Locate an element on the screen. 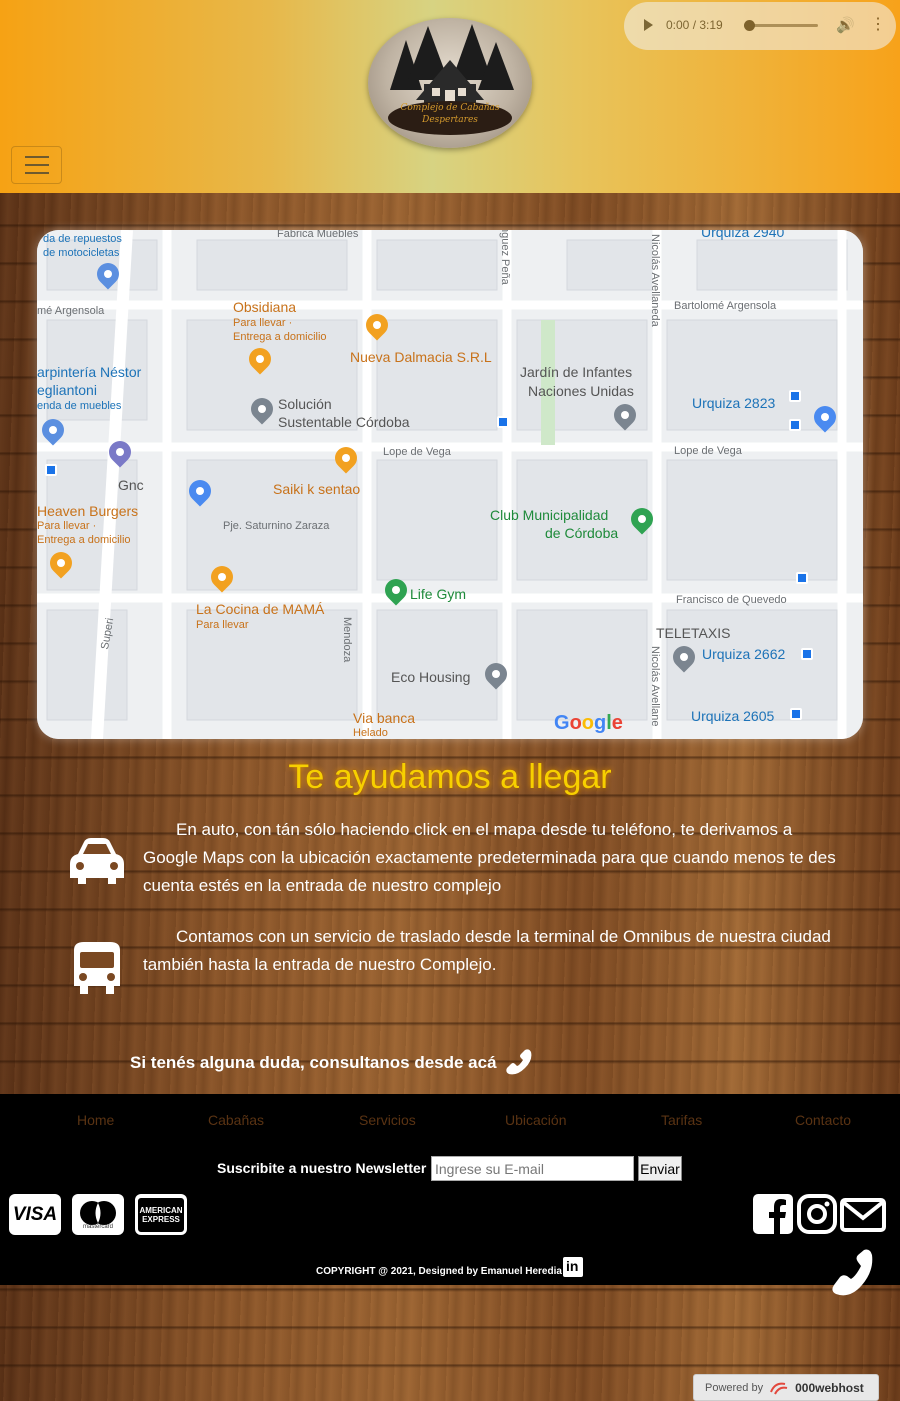 The image size is (900, 1401). map-label: Helado is located at coordinates (370, 733).